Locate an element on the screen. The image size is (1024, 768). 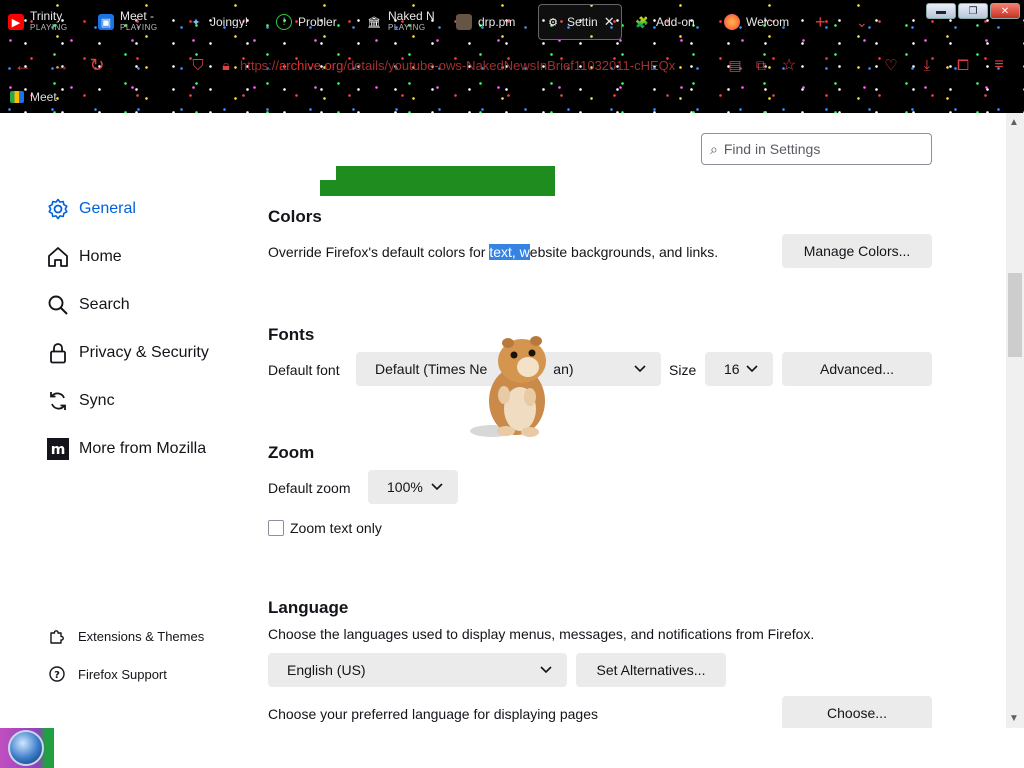
colors-desc-text-end: ebsite backgrounds, and links. is located at coordinates (624, 252).